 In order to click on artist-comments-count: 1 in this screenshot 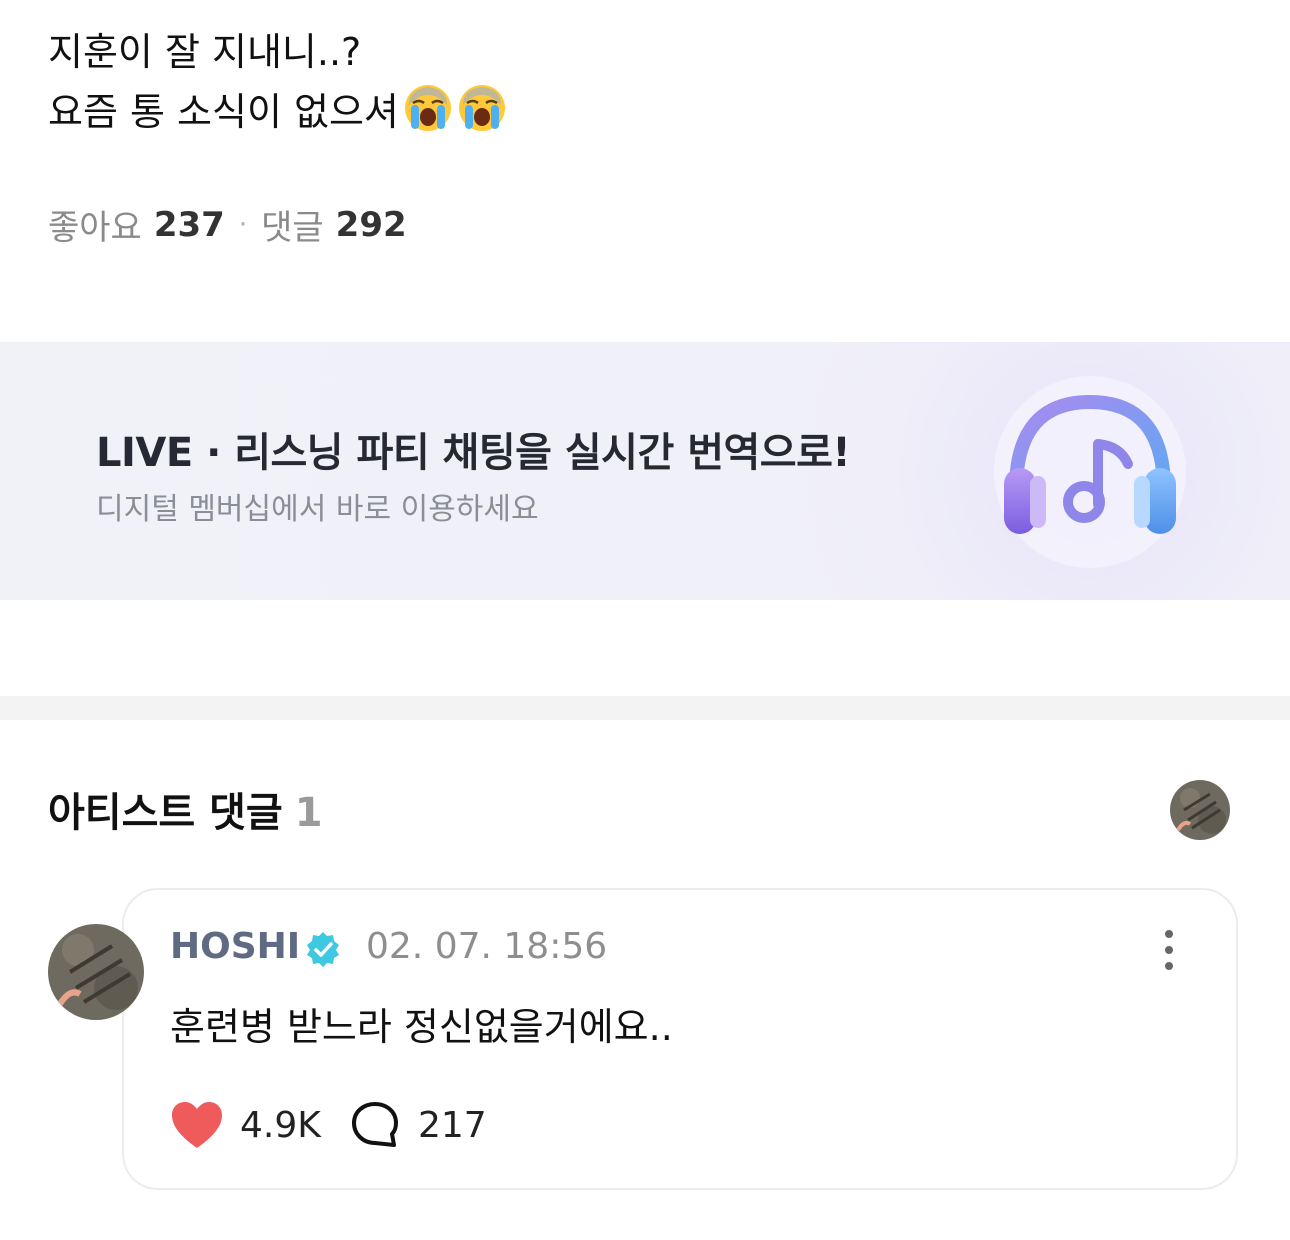, I will do `click(308, 813)`.